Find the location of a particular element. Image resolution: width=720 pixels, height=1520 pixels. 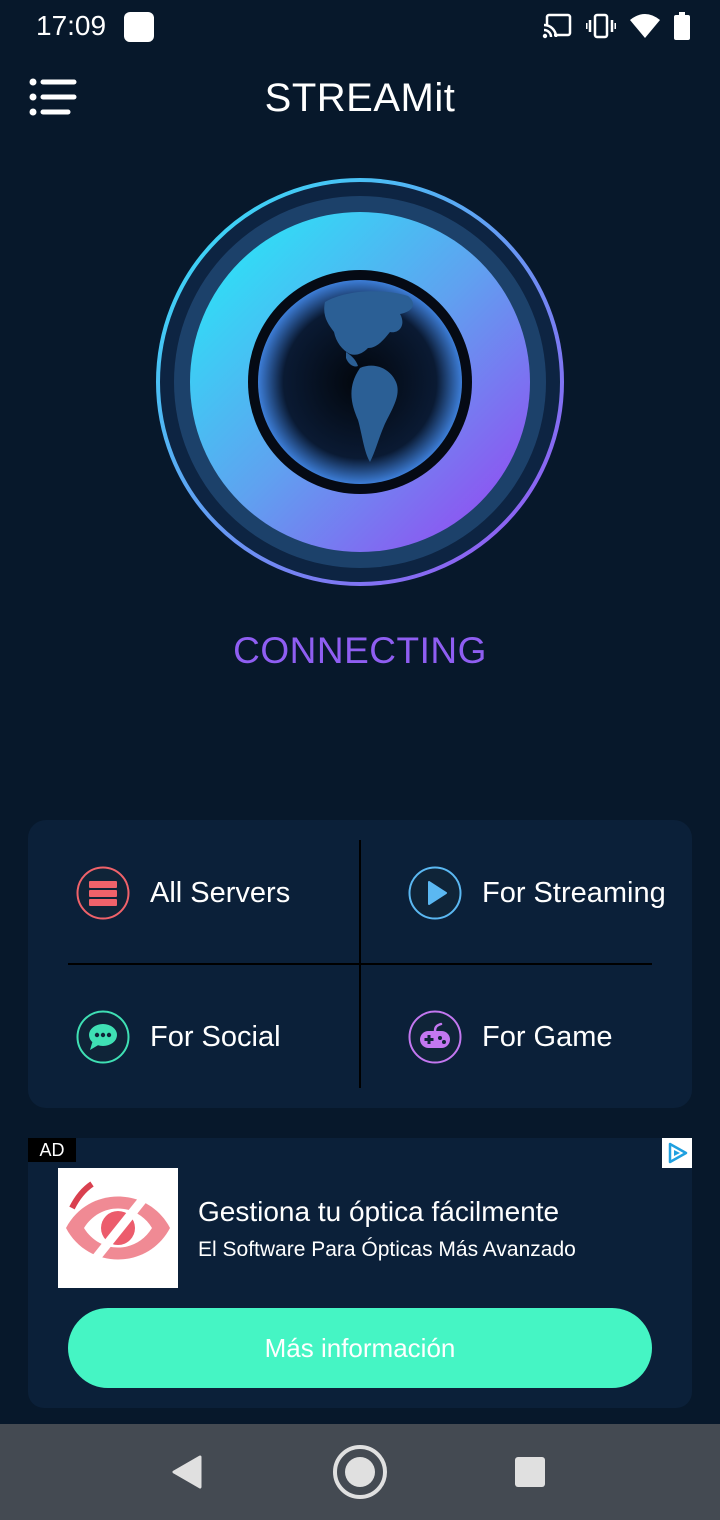

vibrate-icon is located at coordinates (601, 26).